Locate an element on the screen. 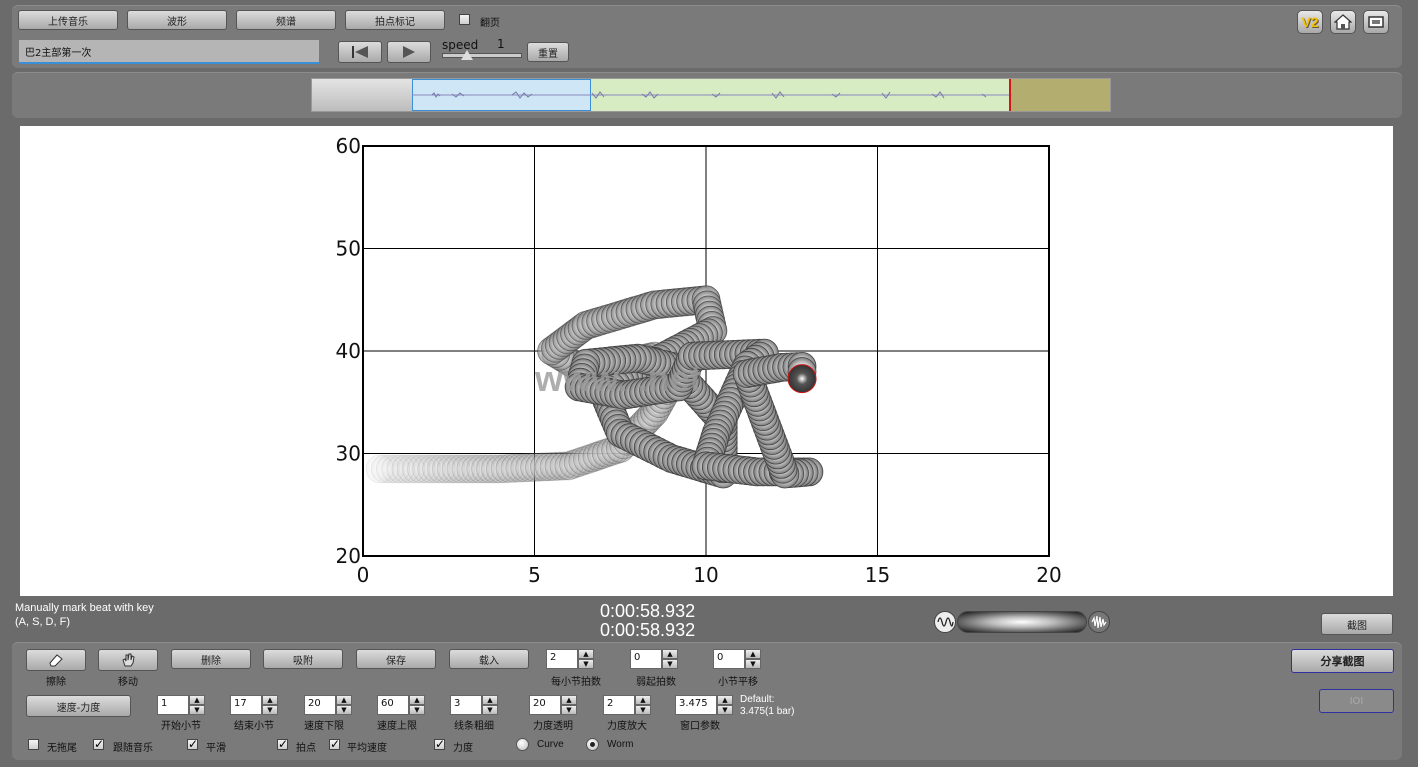  x-tick-label: 5 is located at coordinates (534, 575).